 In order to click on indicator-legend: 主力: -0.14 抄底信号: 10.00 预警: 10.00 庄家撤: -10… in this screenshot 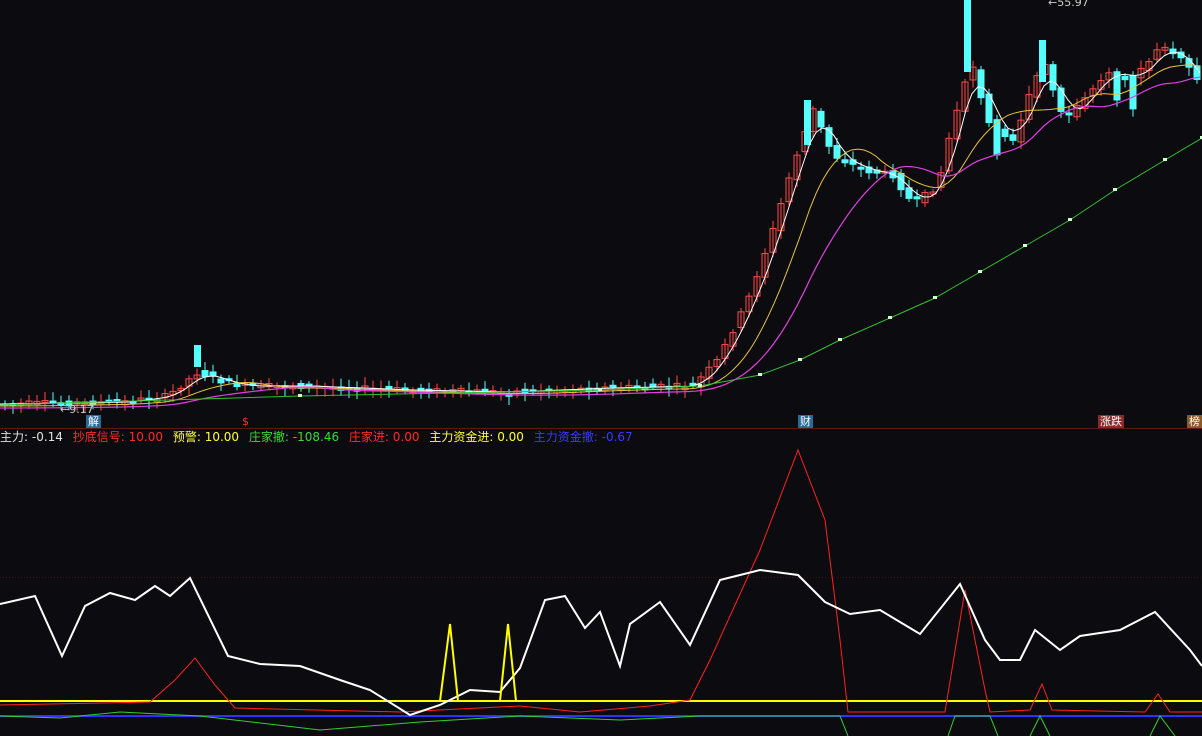, I will do `click(319, 437)`.